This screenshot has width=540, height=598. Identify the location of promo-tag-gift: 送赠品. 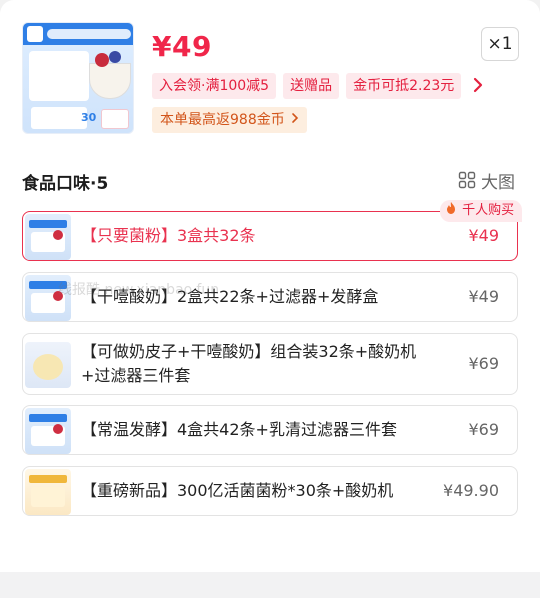
(311, 86).